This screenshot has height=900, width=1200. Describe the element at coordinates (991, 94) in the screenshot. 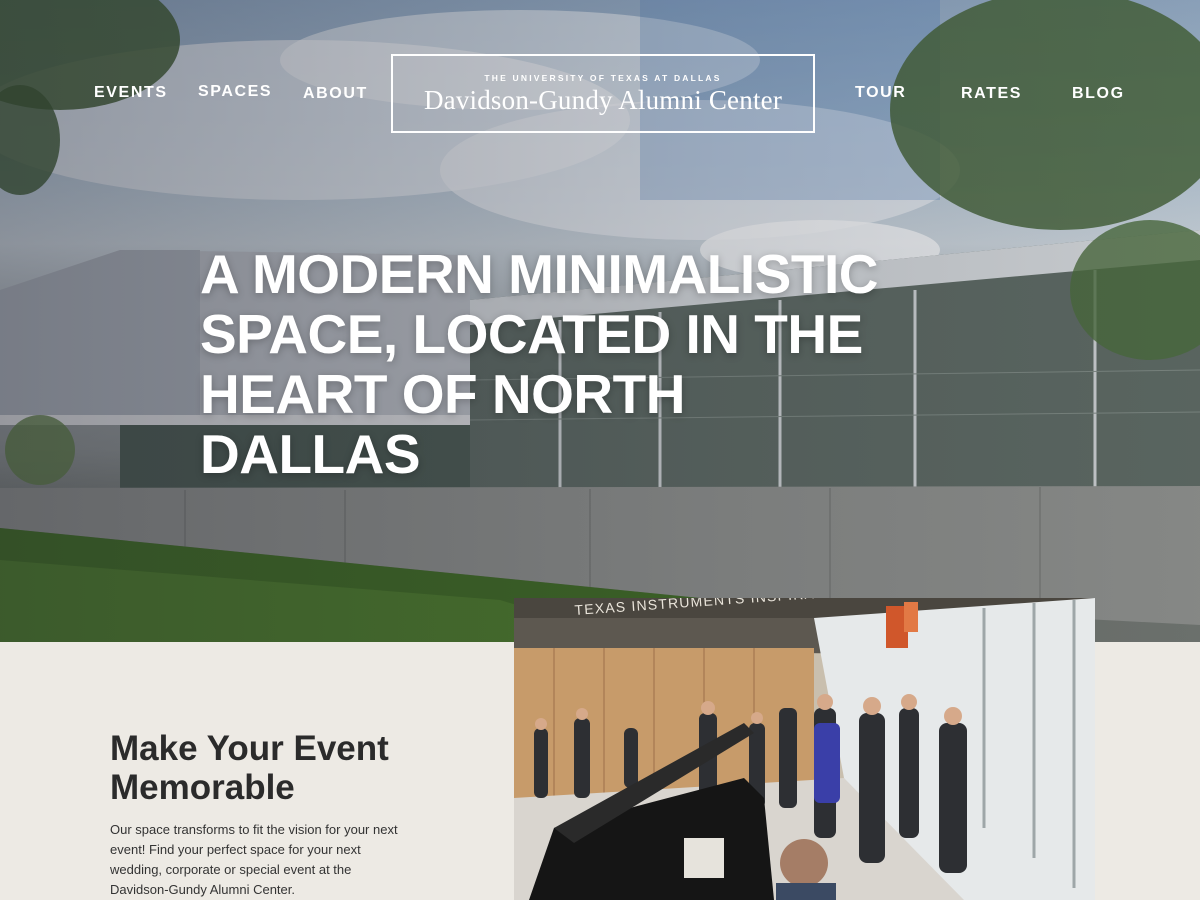

I see `nav-link-rates: RATES` at that location.